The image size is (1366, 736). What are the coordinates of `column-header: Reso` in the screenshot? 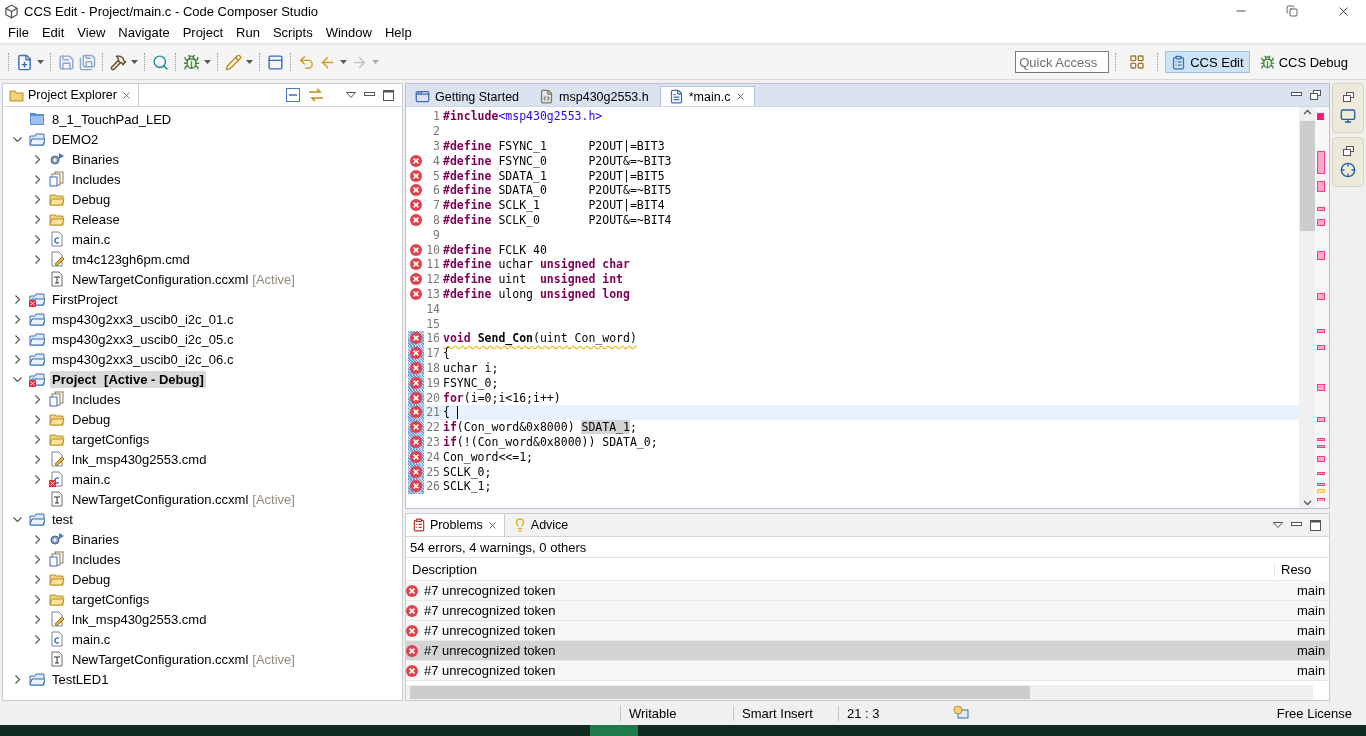 It's located at (1293, 569).